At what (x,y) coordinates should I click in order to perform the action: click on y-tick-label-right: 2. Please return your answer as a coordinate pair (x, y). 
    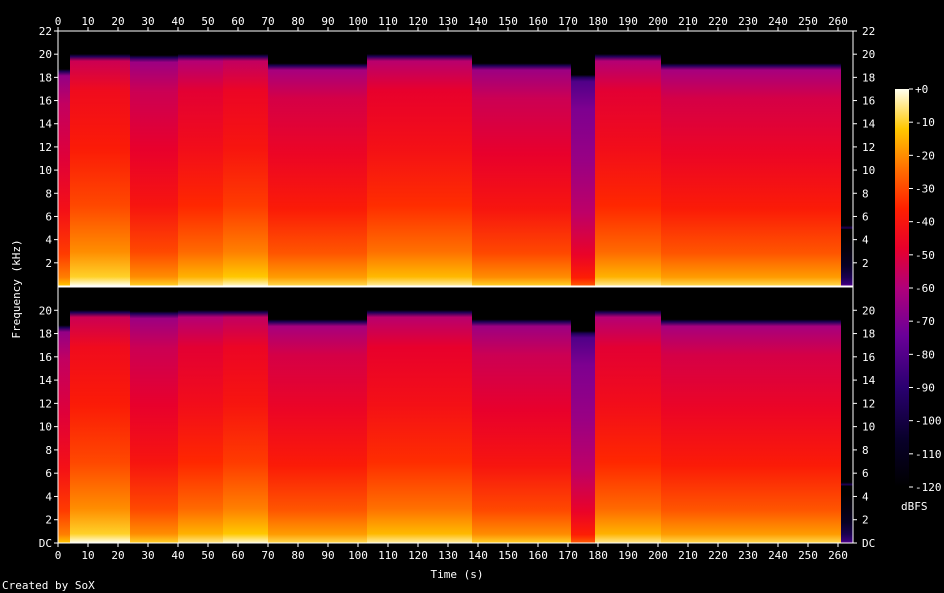
    Looking at the image, I should click on (865, 520).